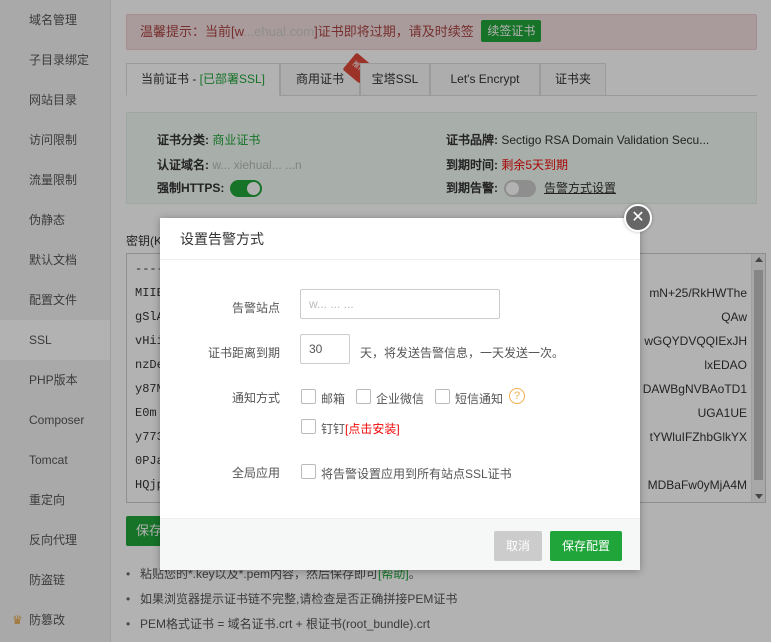  Describe the element at coordinates (638, 218) in the screenshot. I see `close-icon: ✕` at that location.